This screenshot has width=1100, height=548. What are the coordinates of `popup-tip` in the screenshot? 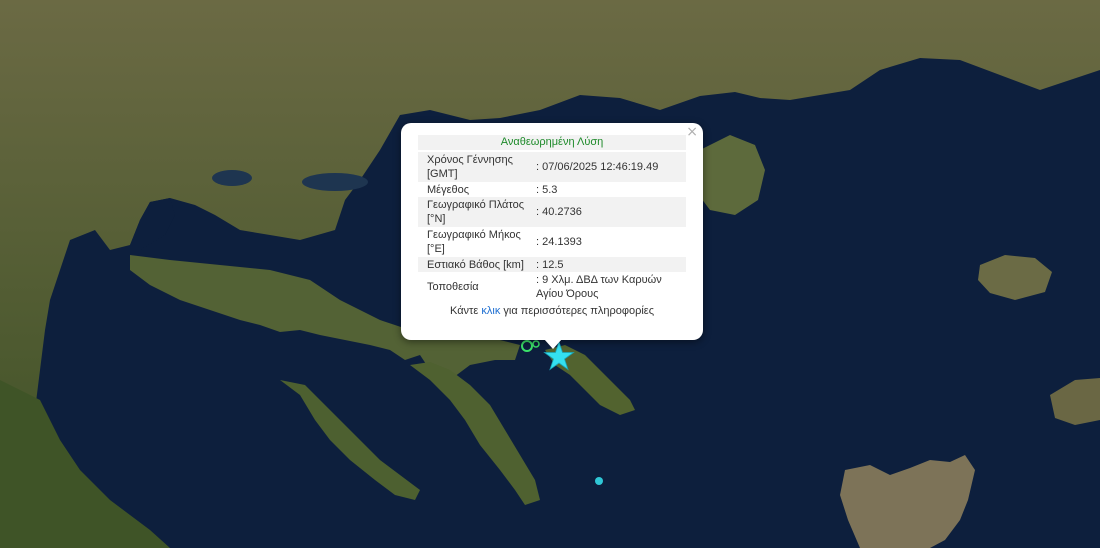 It's located at (553, 344).